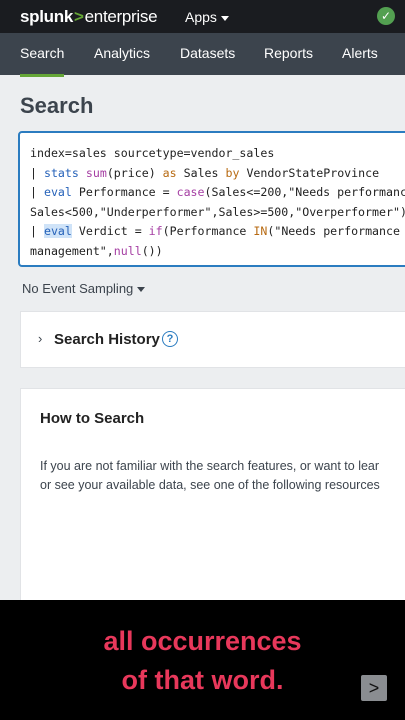 The height and width of the screenshot is (720, 405). What do you see at coordinates (374, 688) in the screenshot?
I see `next-button: >` at bounding box center [374, 688].